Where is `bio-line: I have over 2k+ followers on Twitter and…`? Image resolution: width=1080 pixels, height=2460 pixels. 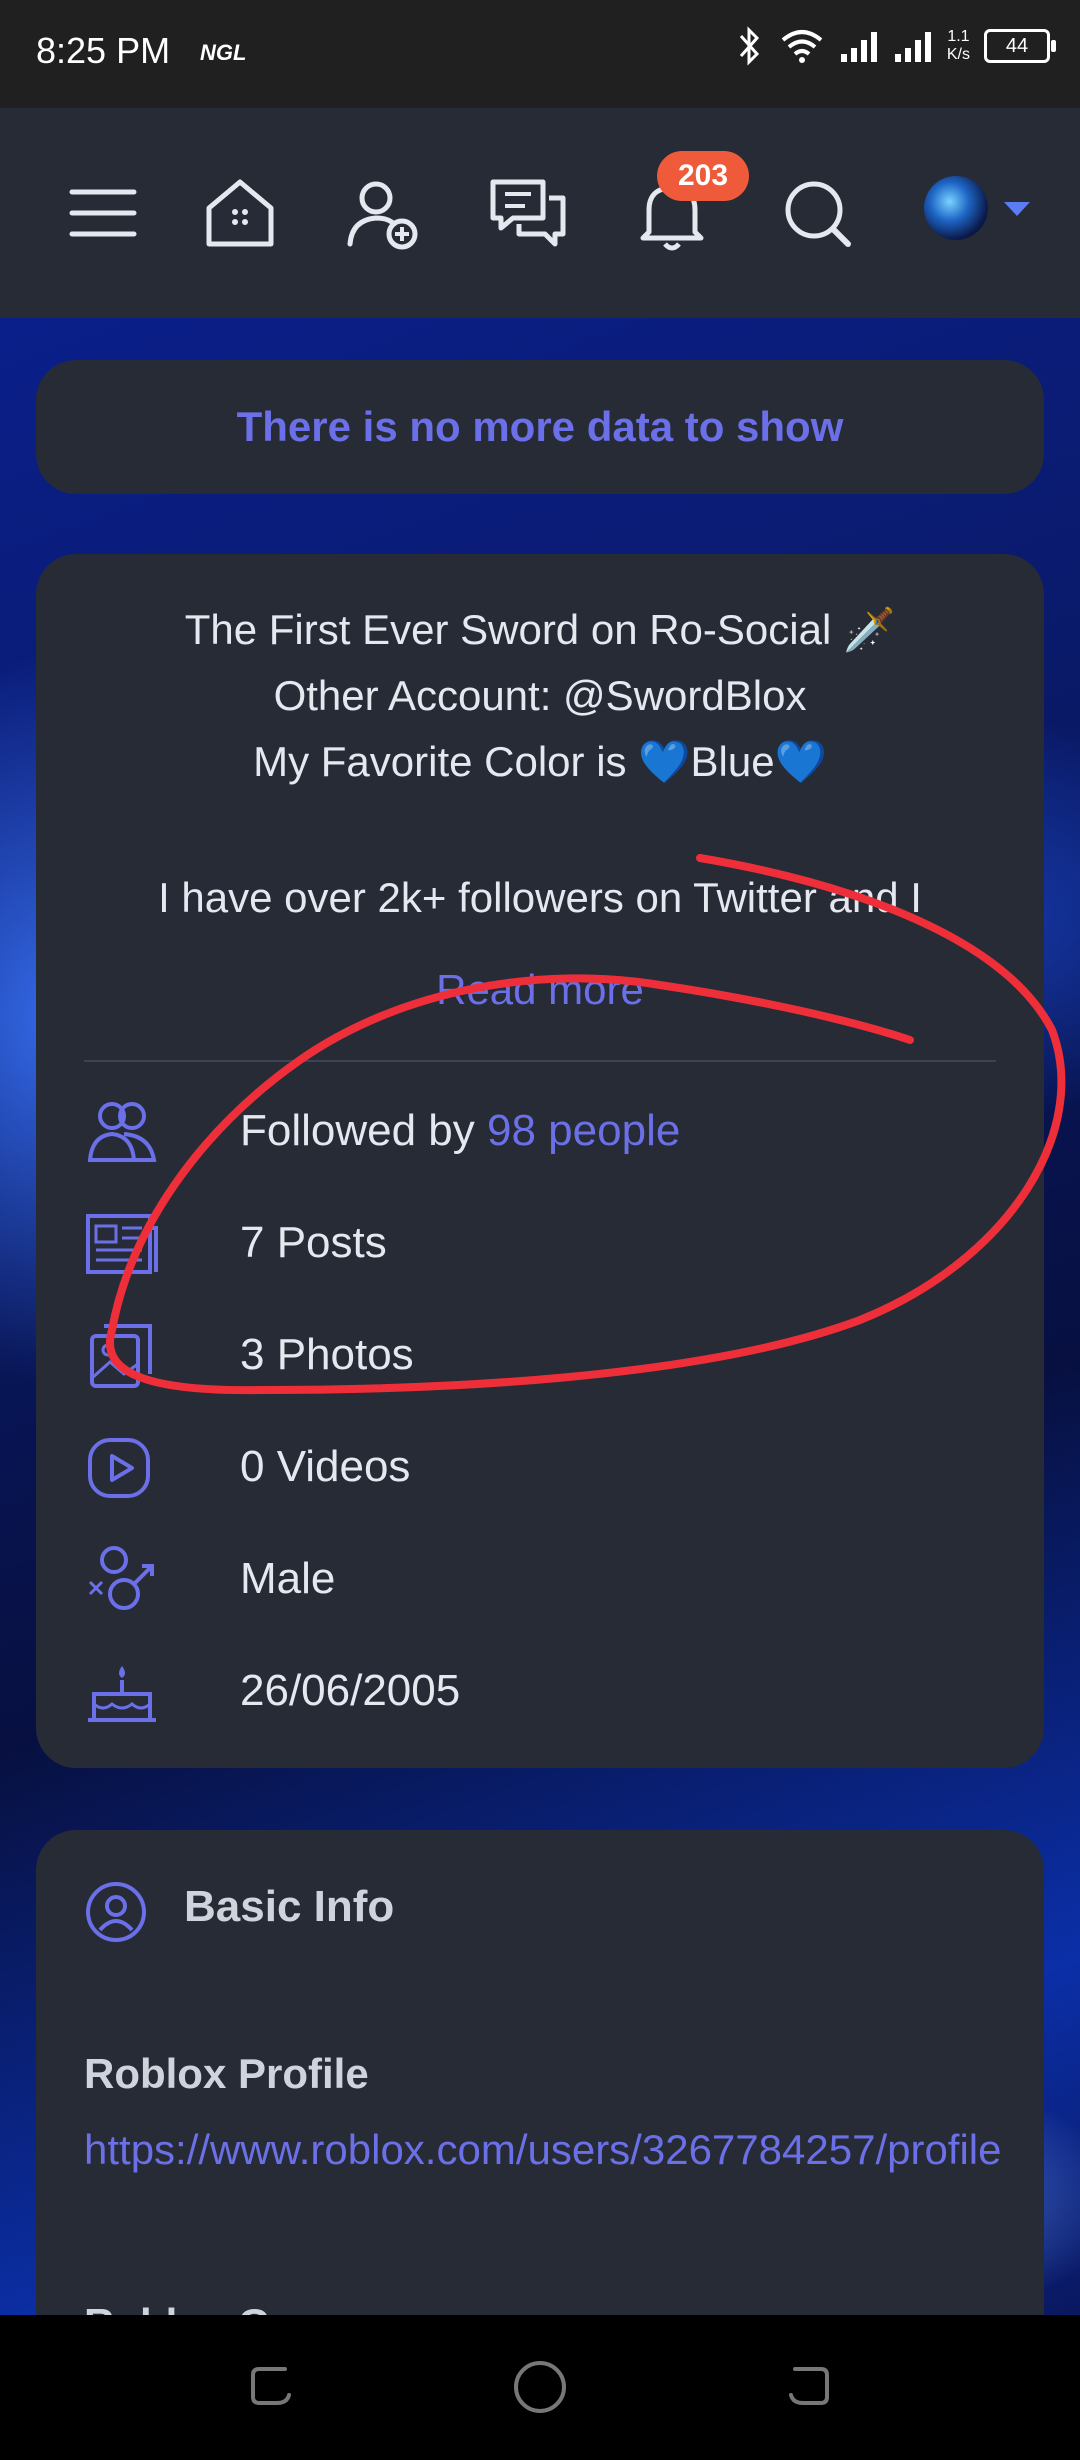
bio-line: I have over 2k+ followers on Twitter and… is located at coordinates (540, 897).